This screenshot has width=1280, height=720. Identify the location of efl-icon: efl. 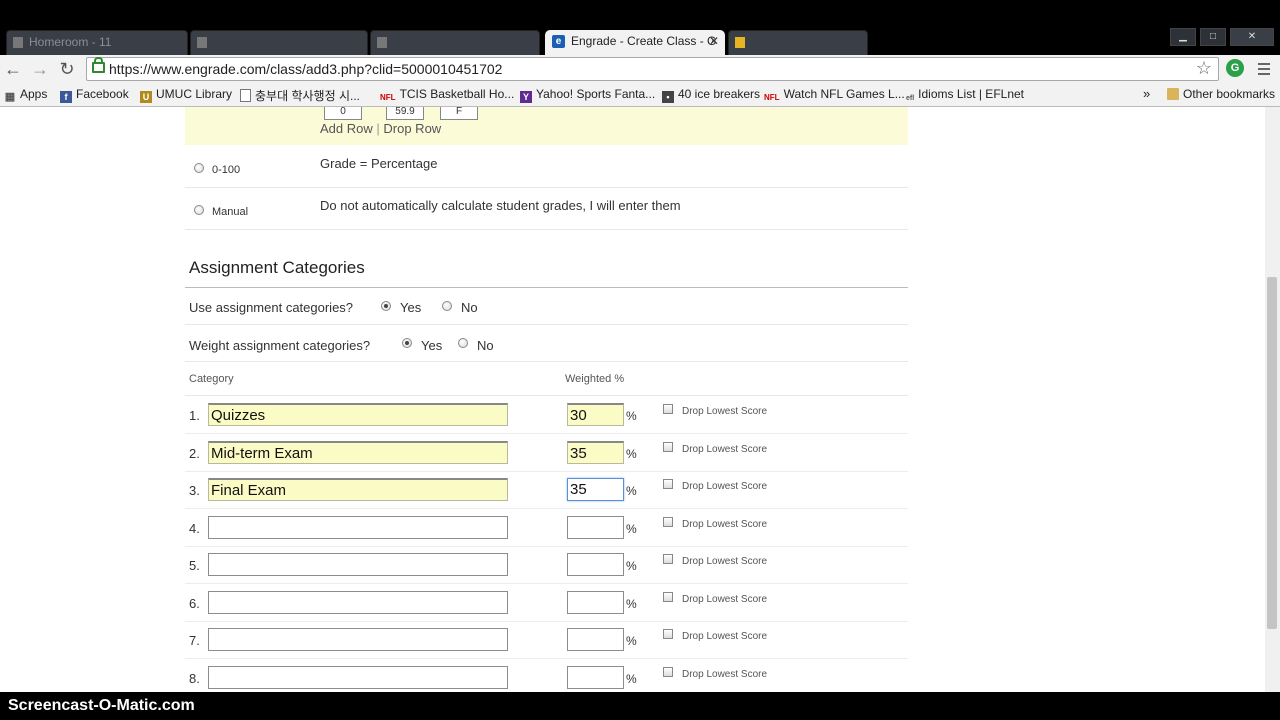
(910, 98).